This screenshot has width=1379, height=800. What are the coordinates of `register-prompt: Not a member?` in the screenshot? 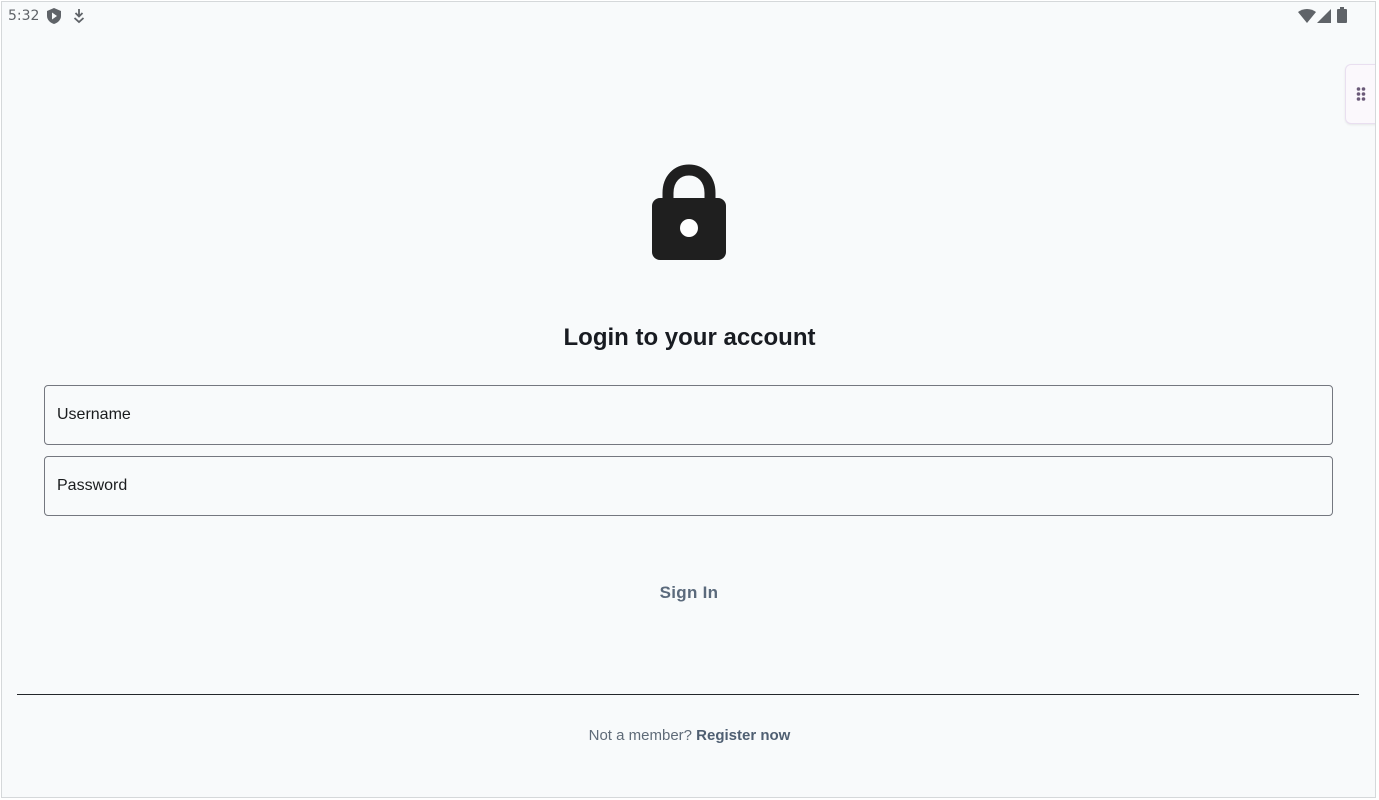 It's located at (640, 735).